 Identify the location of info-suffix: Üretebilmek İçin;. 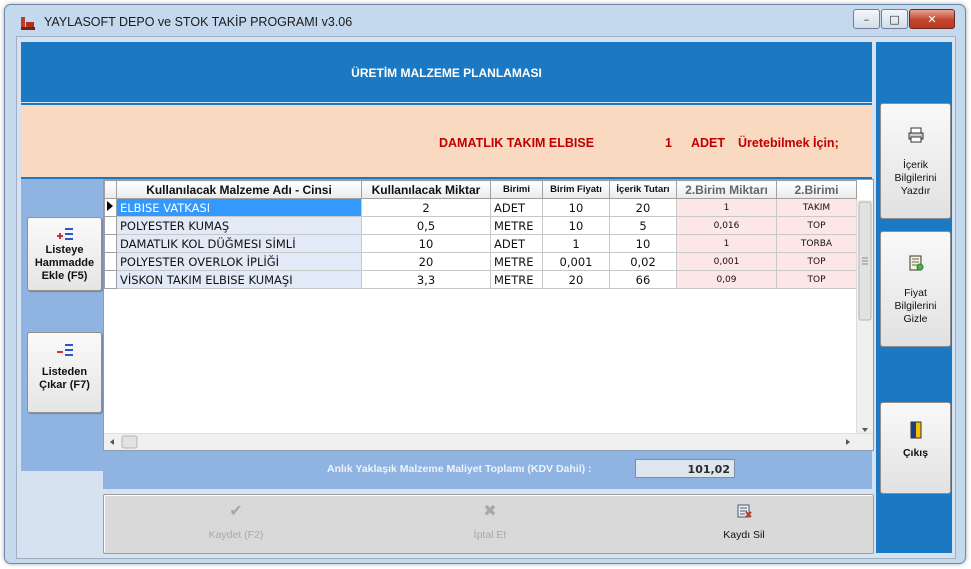
(788, 143).